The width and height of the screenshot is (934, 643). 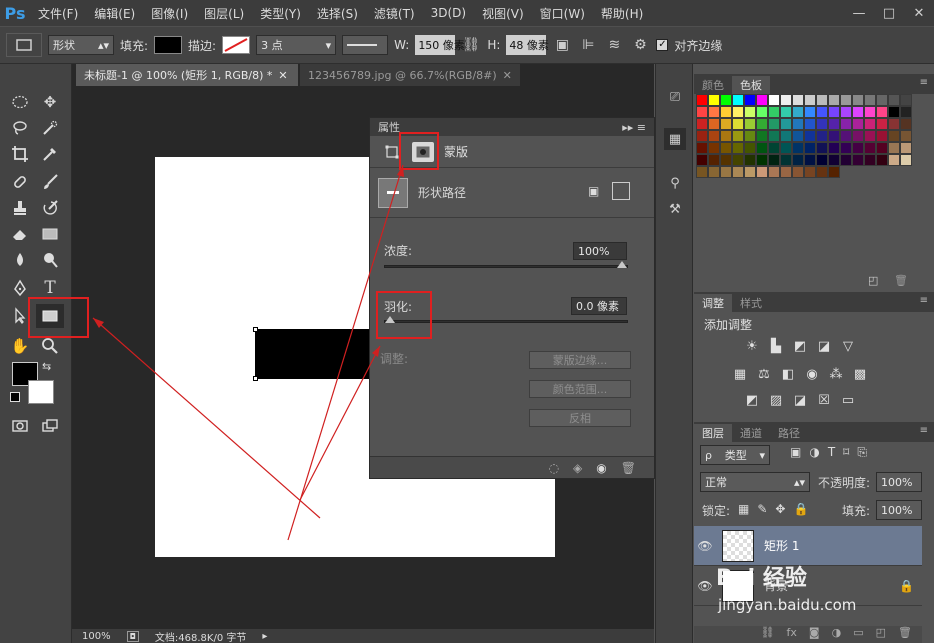 I want to click on lock-pixels-icon: ✎, so click(x=762, y=509).